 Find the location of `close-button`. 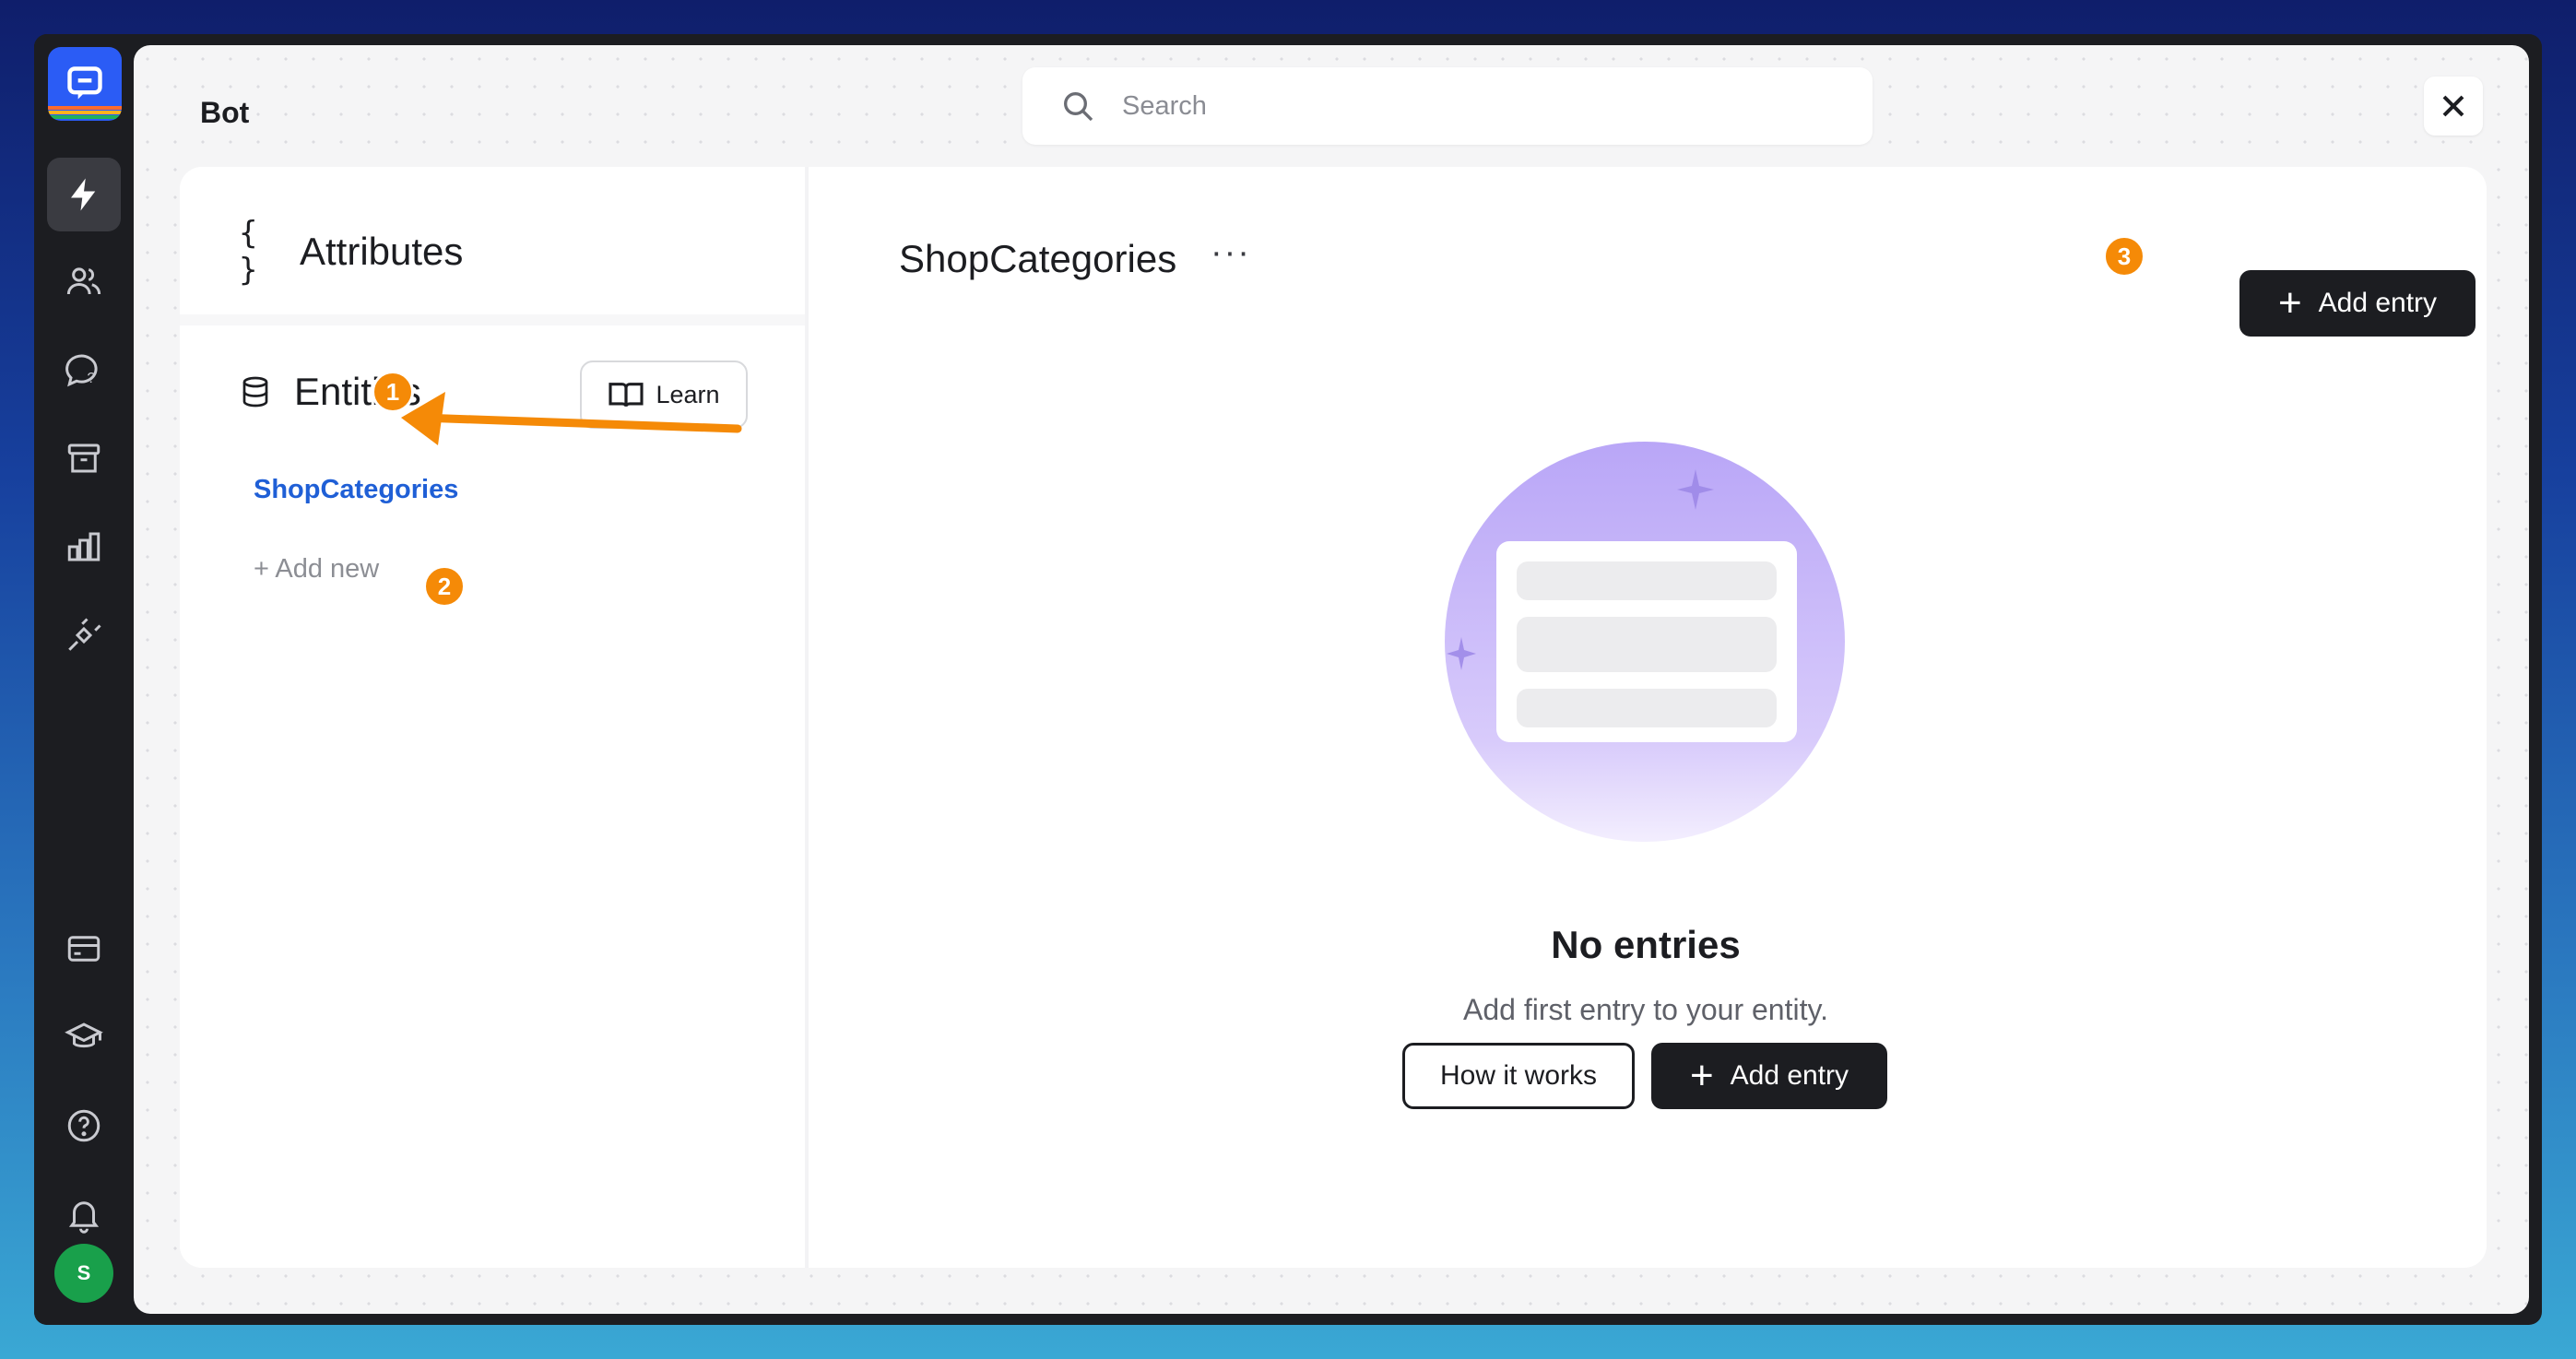

close-button is located at coordinates (2453, 106).